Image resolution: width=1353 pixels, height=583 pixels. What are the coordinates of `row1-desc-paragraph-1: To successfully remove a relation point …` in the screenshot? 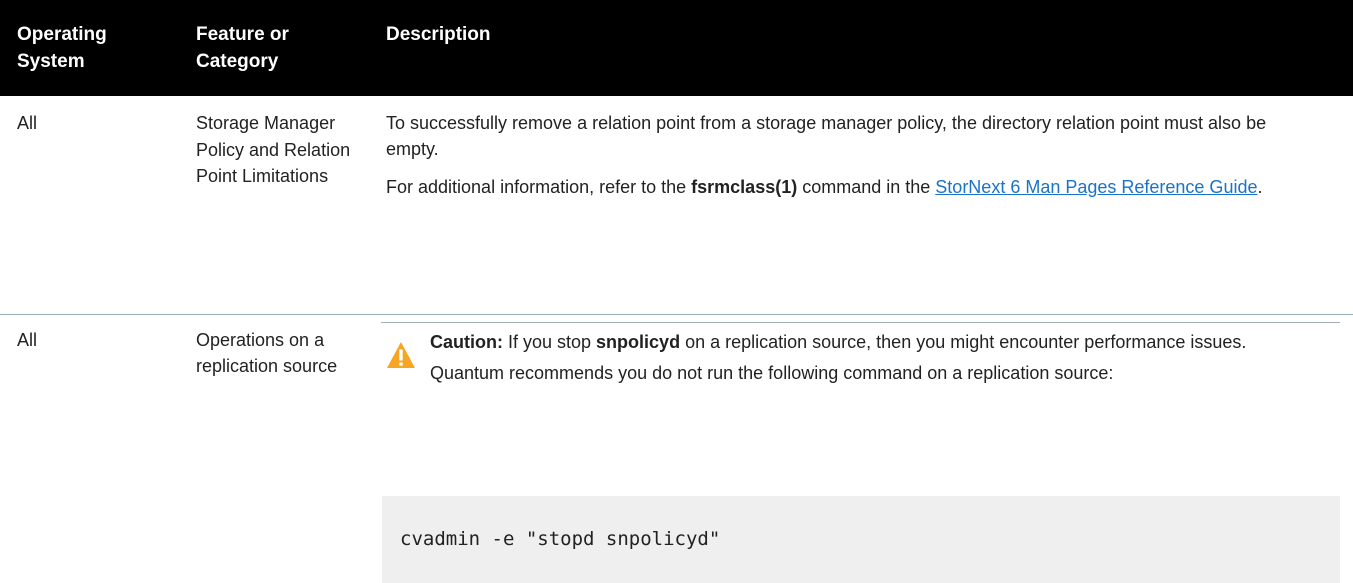 It's located at (826, 136).